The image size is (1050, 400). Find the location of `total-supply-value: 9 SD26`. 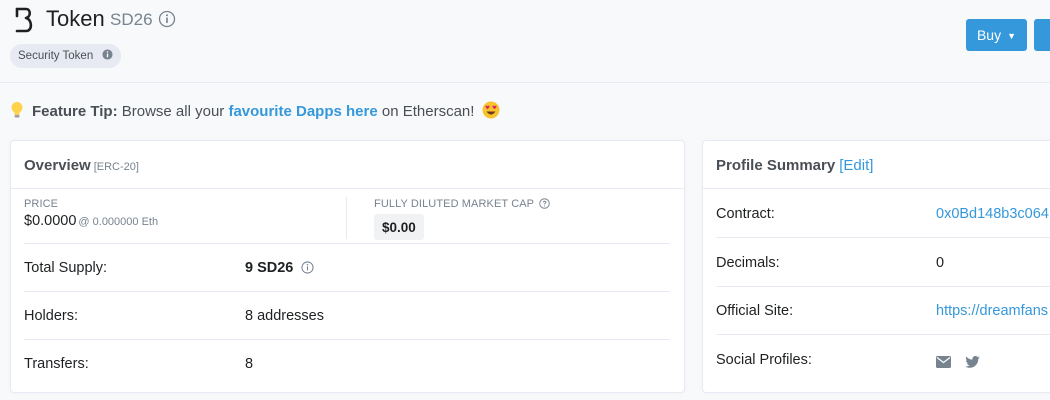

total-supply-value: 9 SD26 is located at coordinates (279, 268).